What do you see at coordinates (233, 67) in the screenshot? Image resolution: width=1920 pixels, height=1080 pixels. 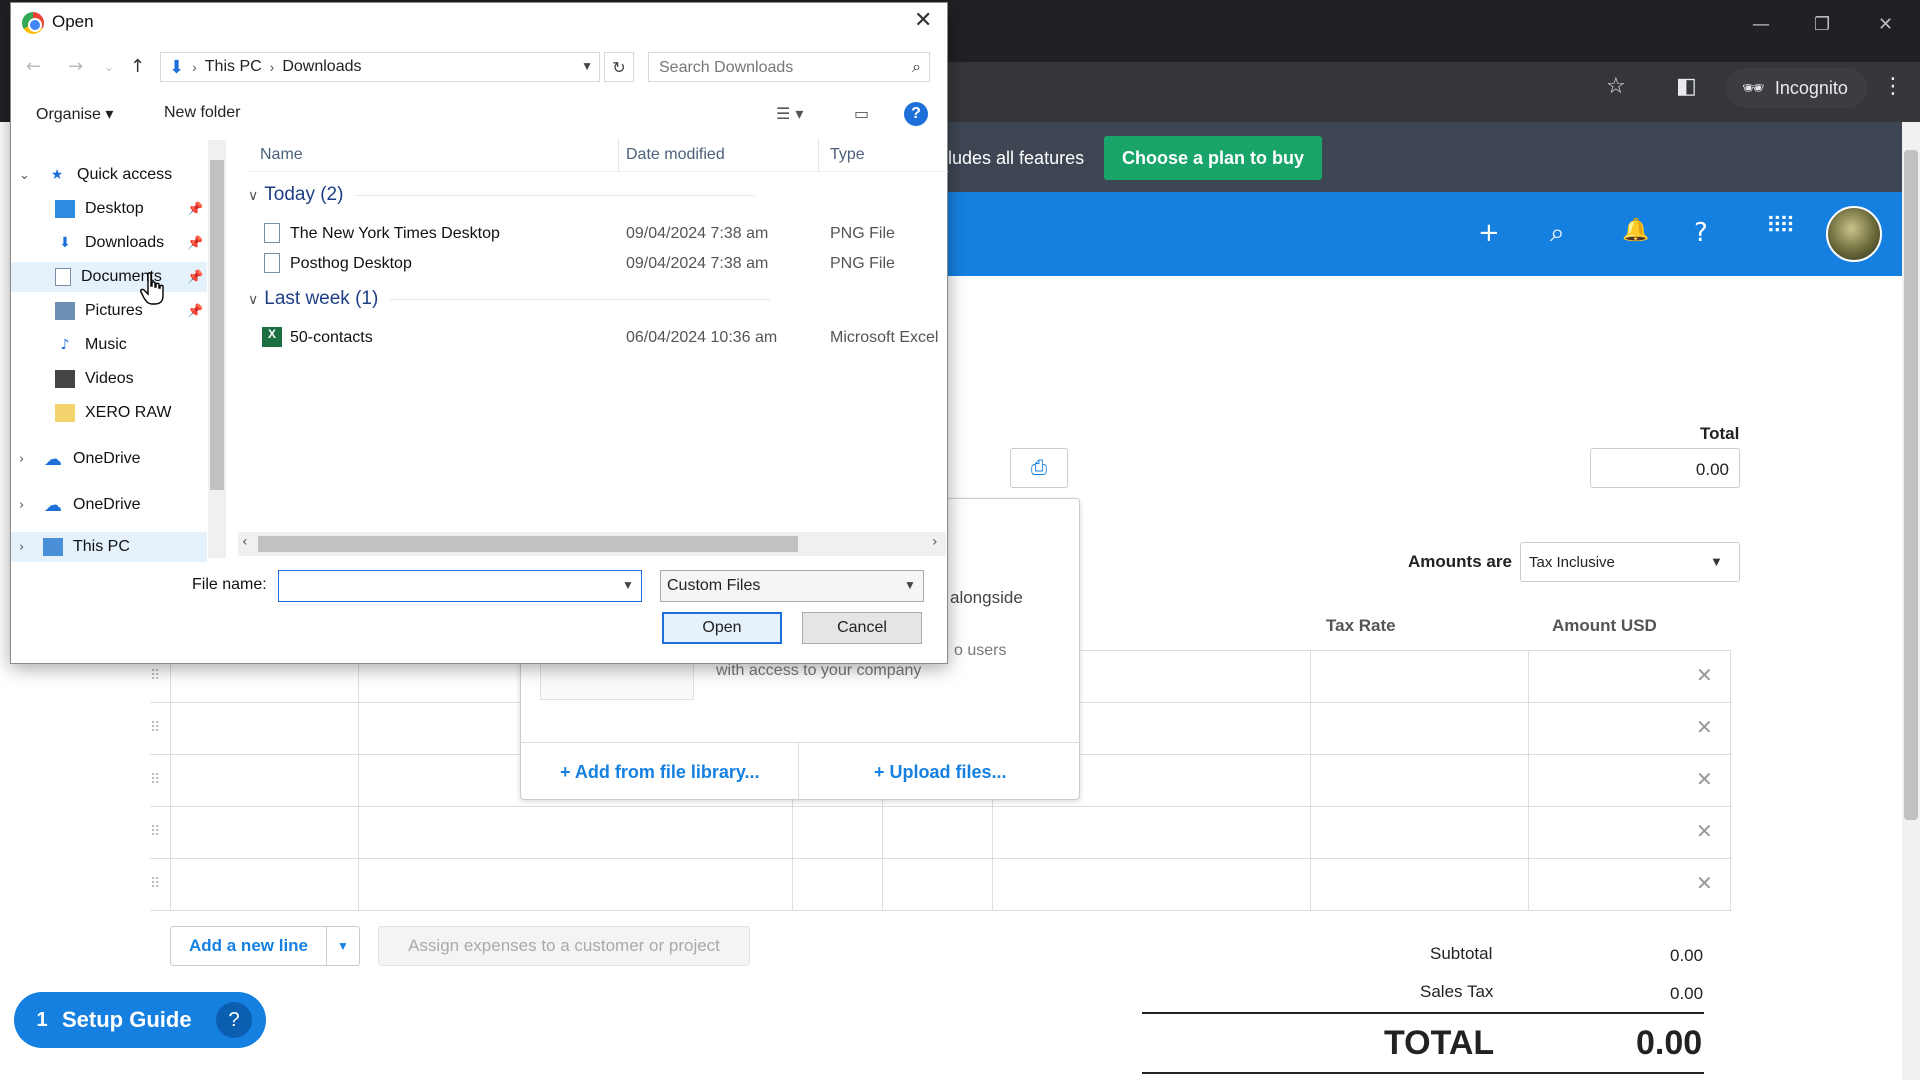 I see `breadcrumb-this-pc: This PC` at bounding box center [233, 67].